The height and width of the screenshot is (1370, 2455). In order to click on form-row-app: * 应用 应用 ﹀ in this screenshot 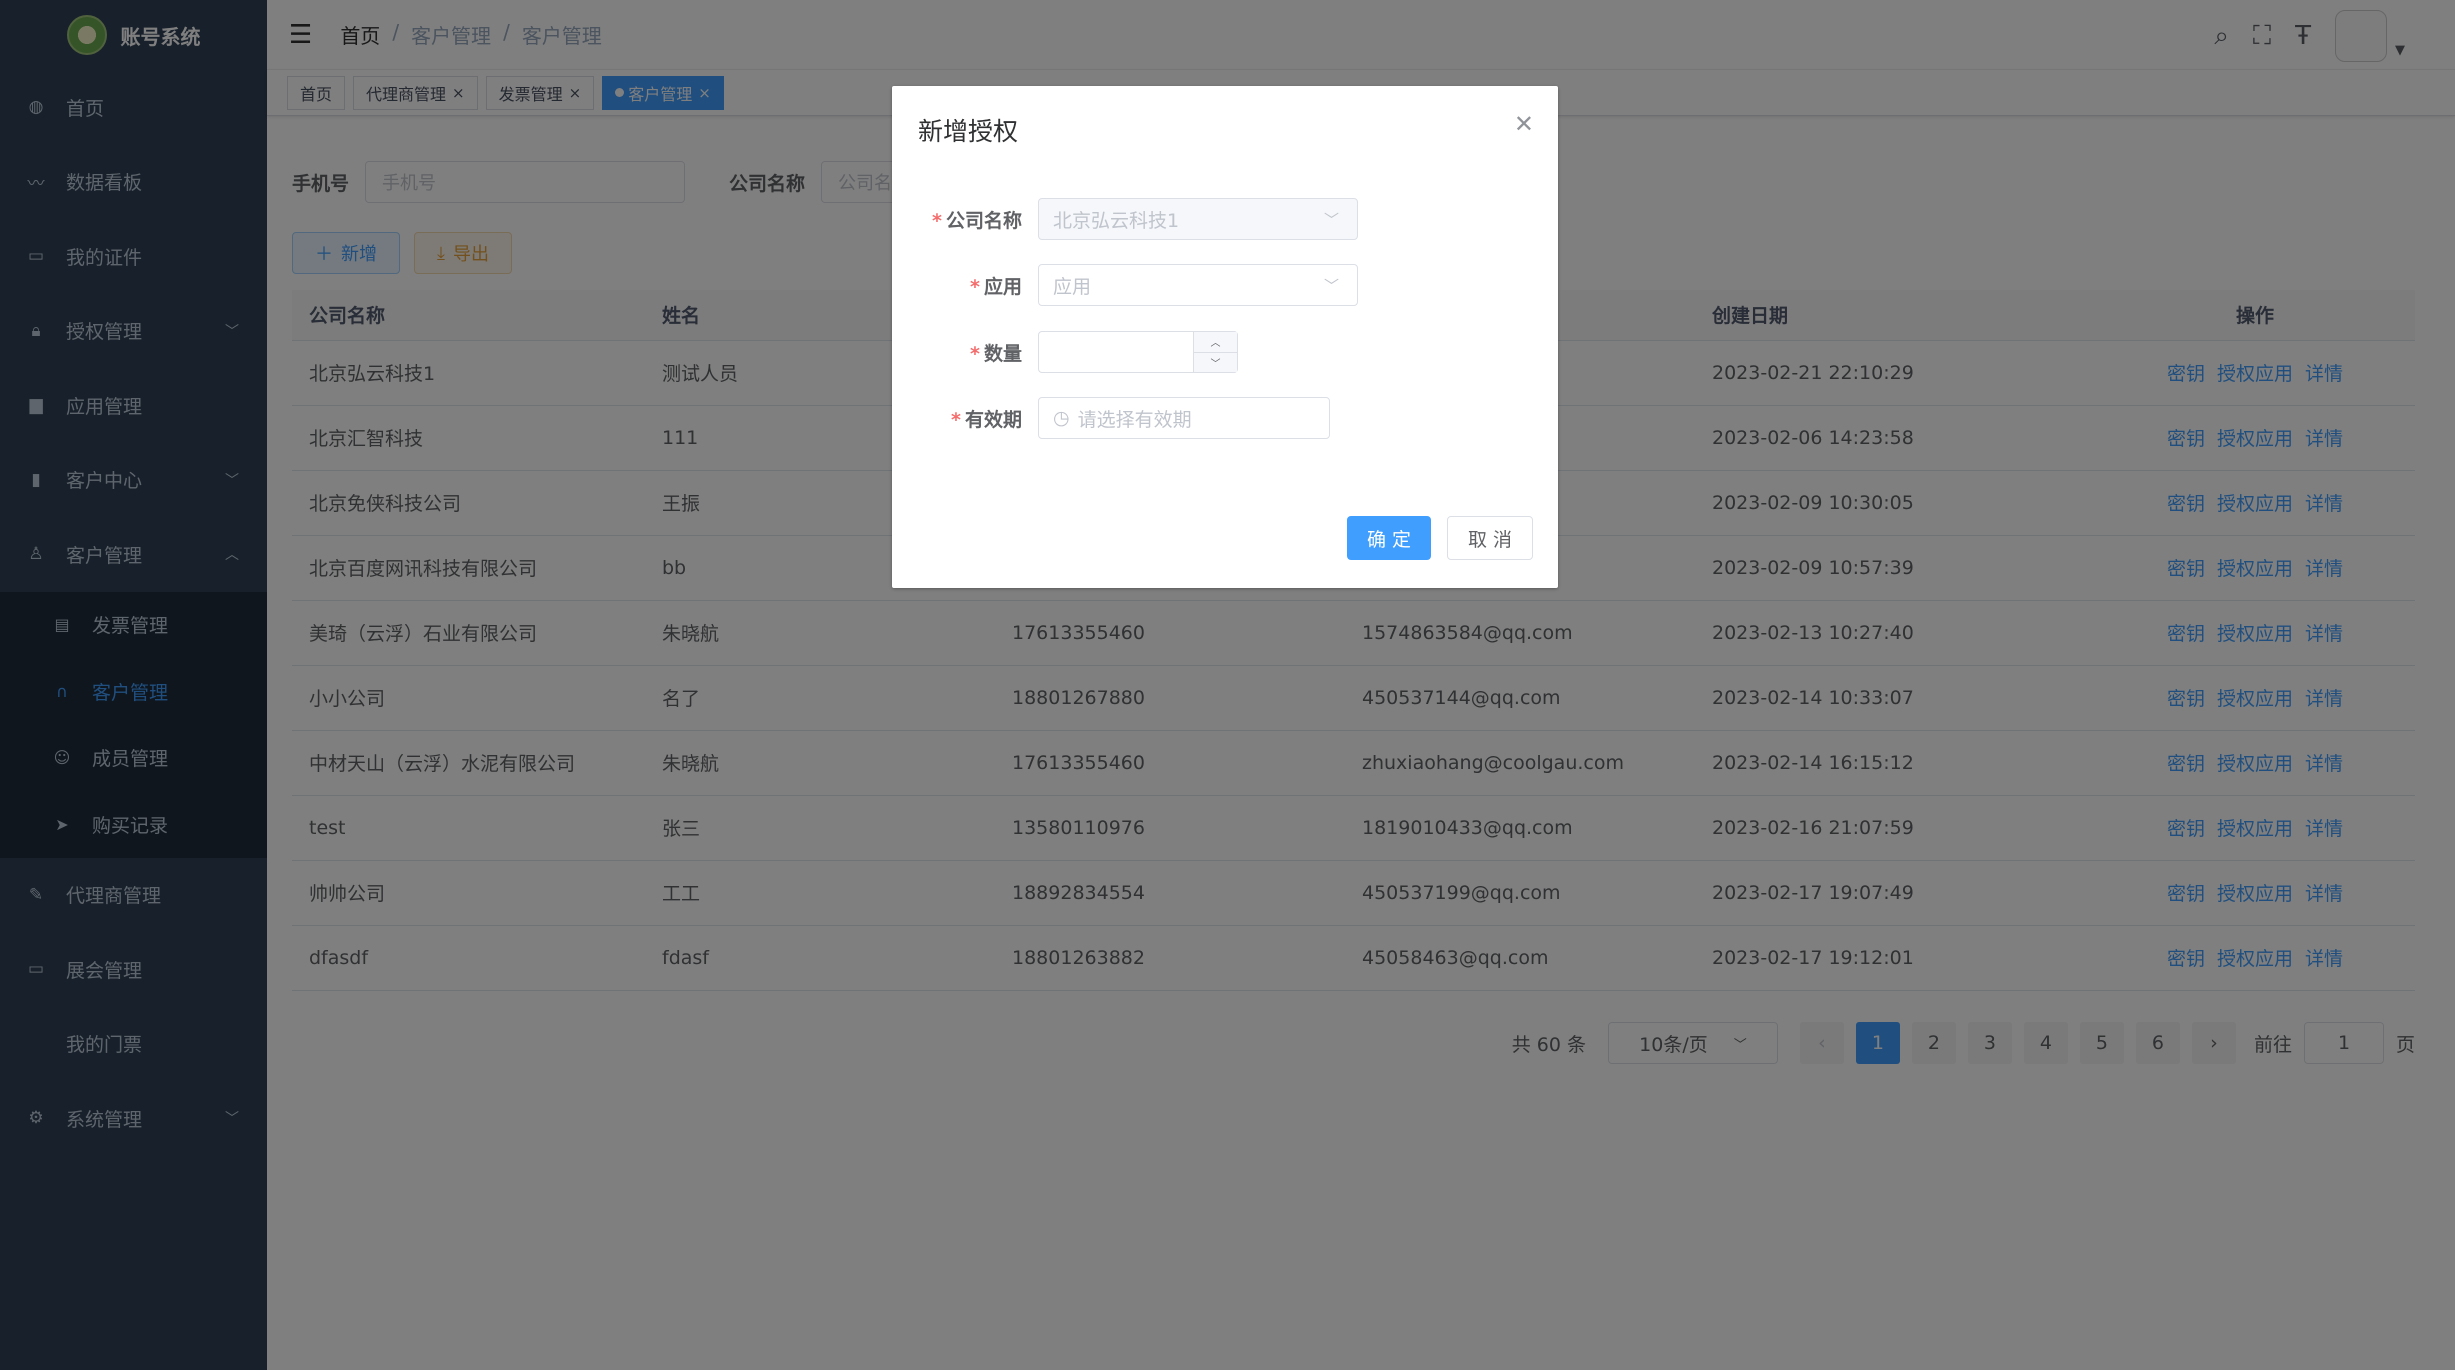, I will do `click(1225, 285)`.